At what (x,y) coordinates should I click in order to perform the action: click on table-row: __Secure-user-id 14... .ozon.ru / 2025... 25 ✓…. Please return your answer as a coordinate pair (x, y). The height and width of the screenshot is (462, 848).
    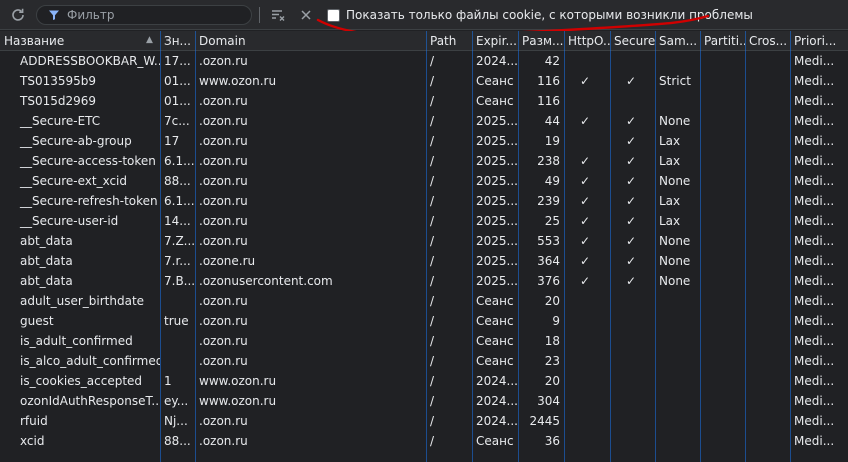
    Looking at the image, I should click on (424, 221).